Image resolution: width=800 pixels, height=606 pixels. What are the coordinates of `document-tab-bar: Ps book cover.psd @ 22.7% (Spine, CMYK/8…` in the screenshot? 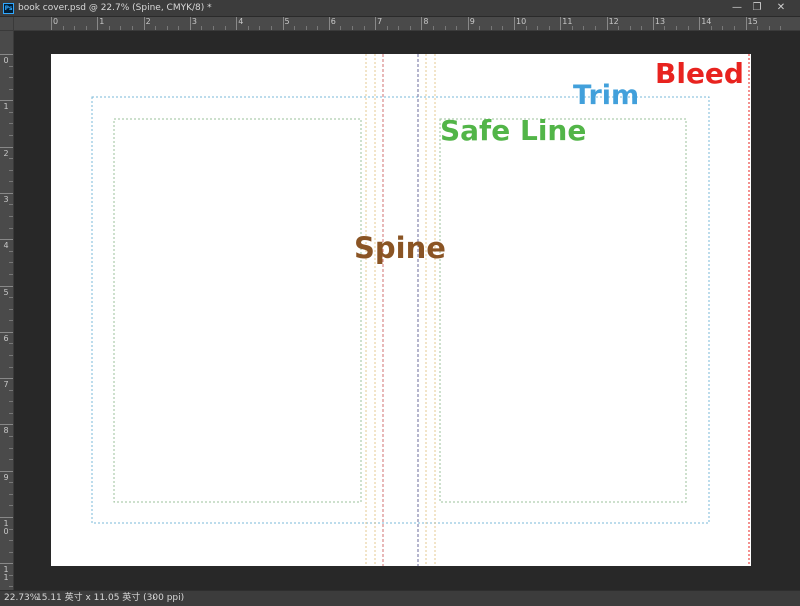 It's located at (400, 8).